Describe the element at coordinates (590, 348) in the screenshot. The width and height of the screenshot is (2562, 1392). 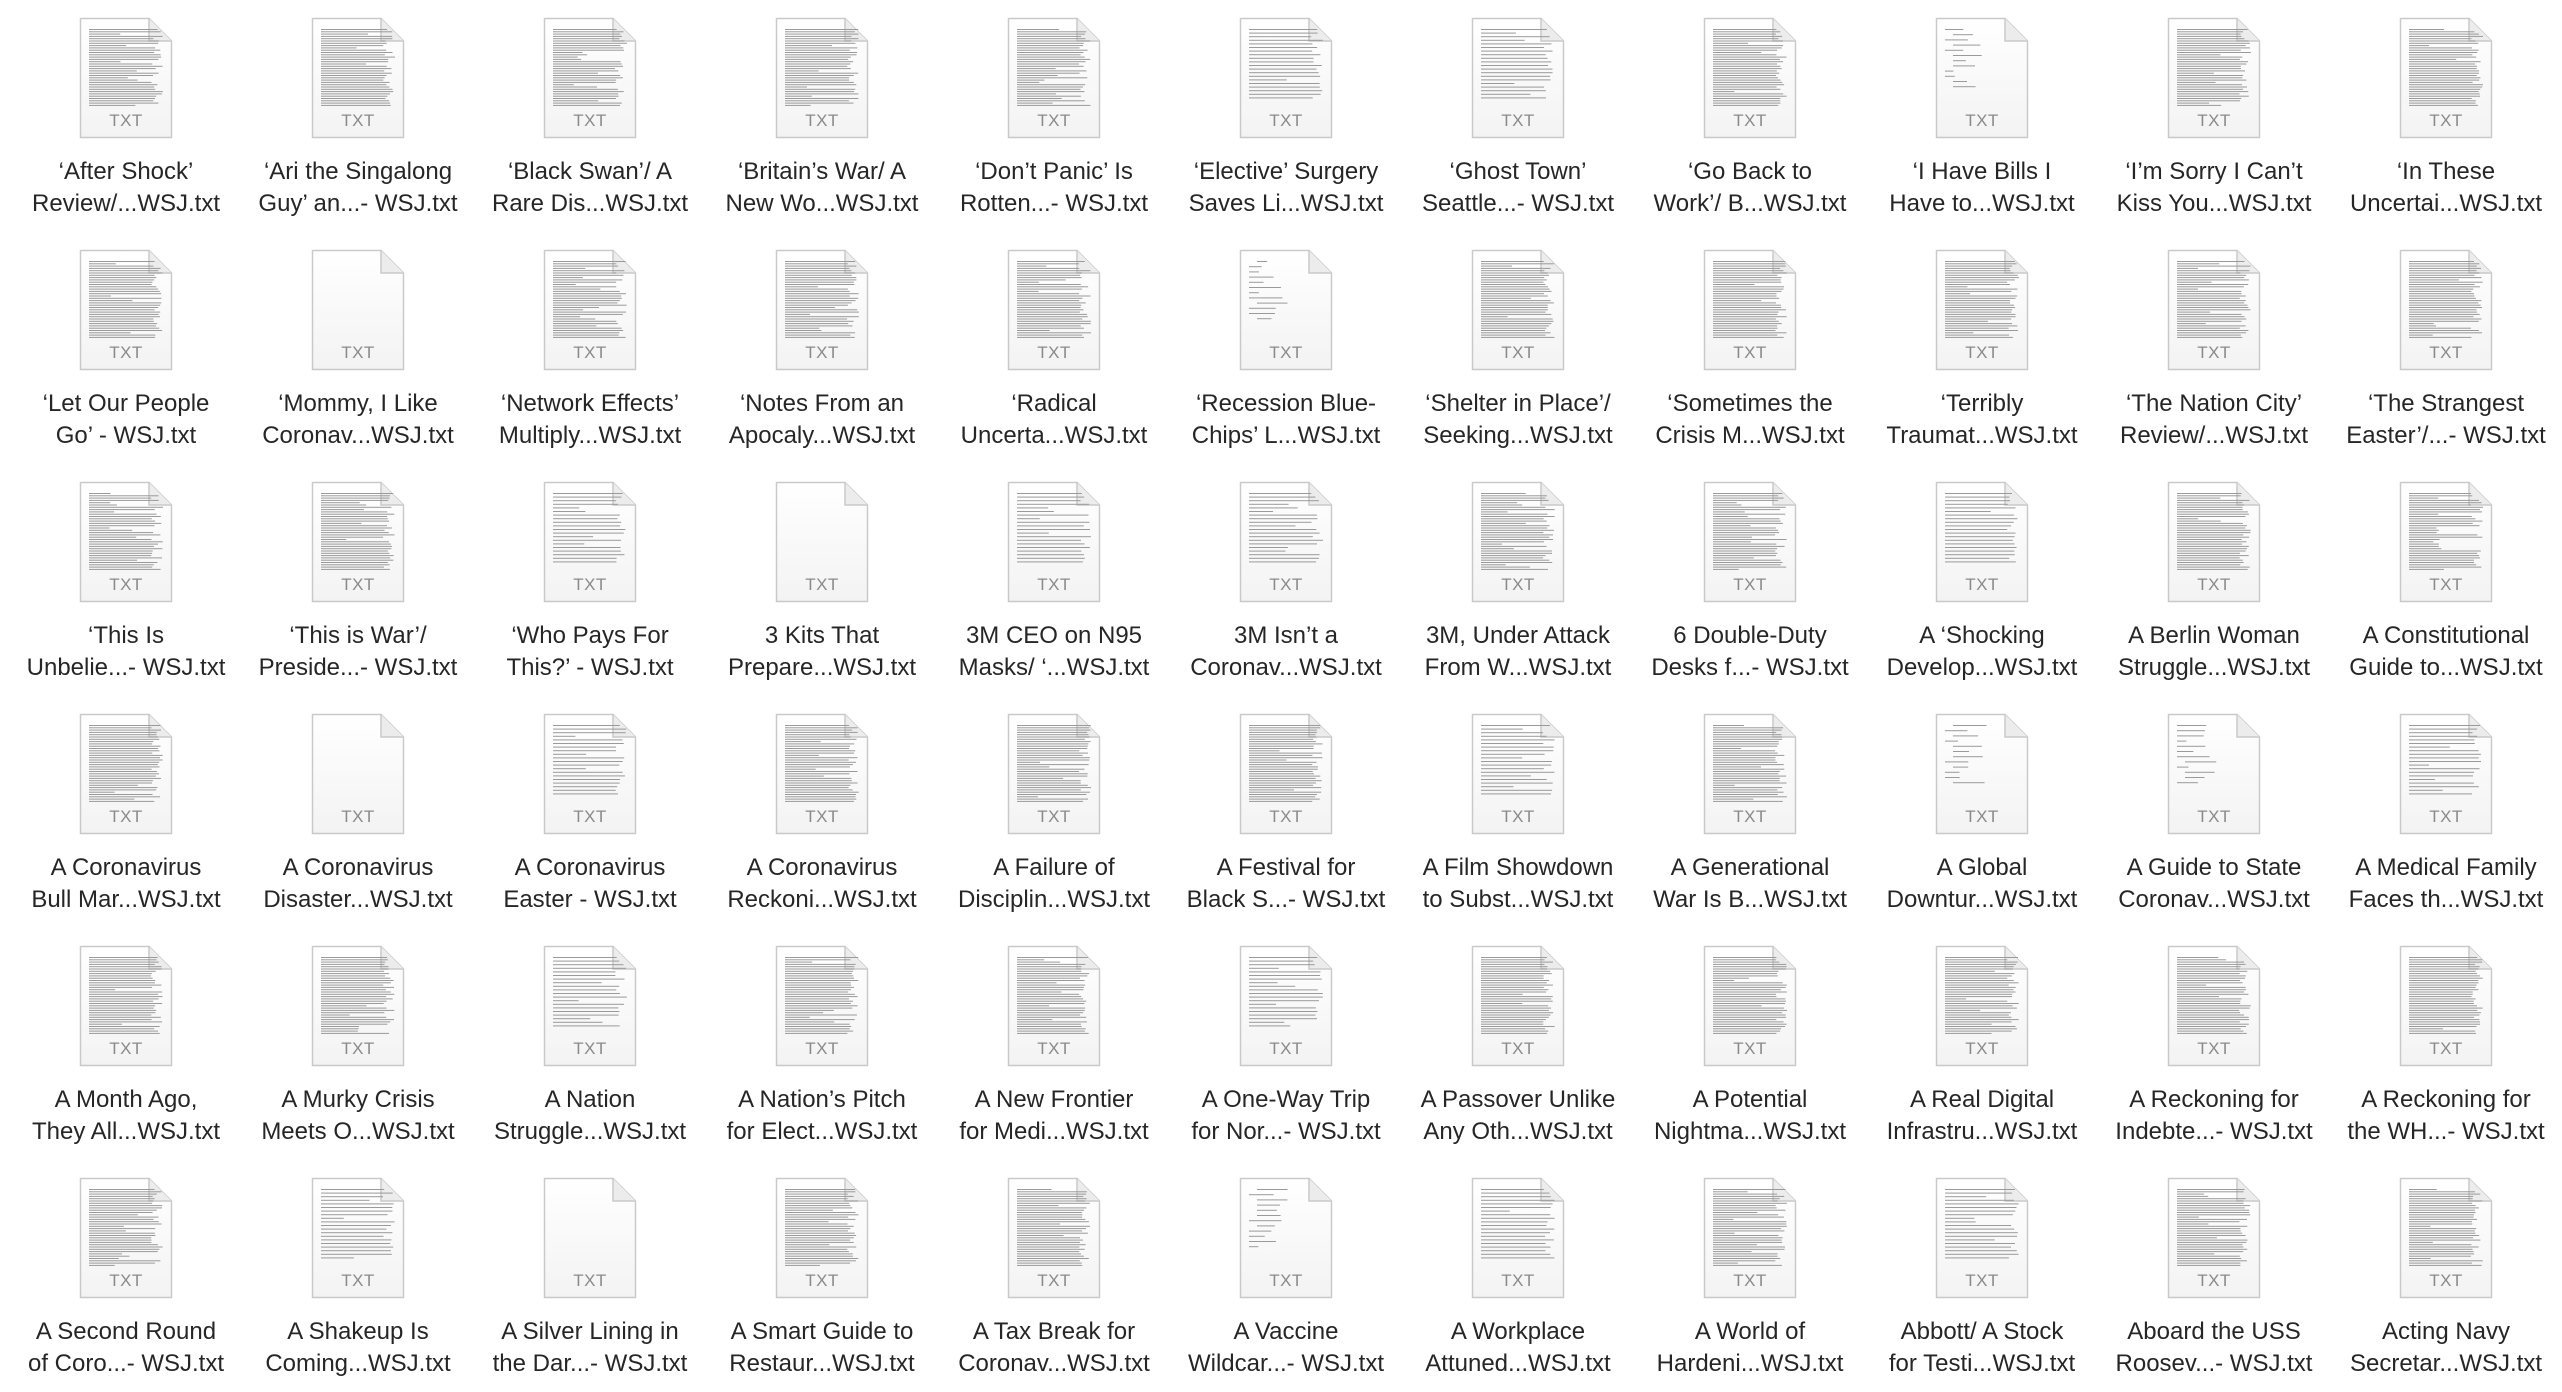
I see `file-item: TXT ‘Network Effects’ Multiply...WSJ.txt` at that location.